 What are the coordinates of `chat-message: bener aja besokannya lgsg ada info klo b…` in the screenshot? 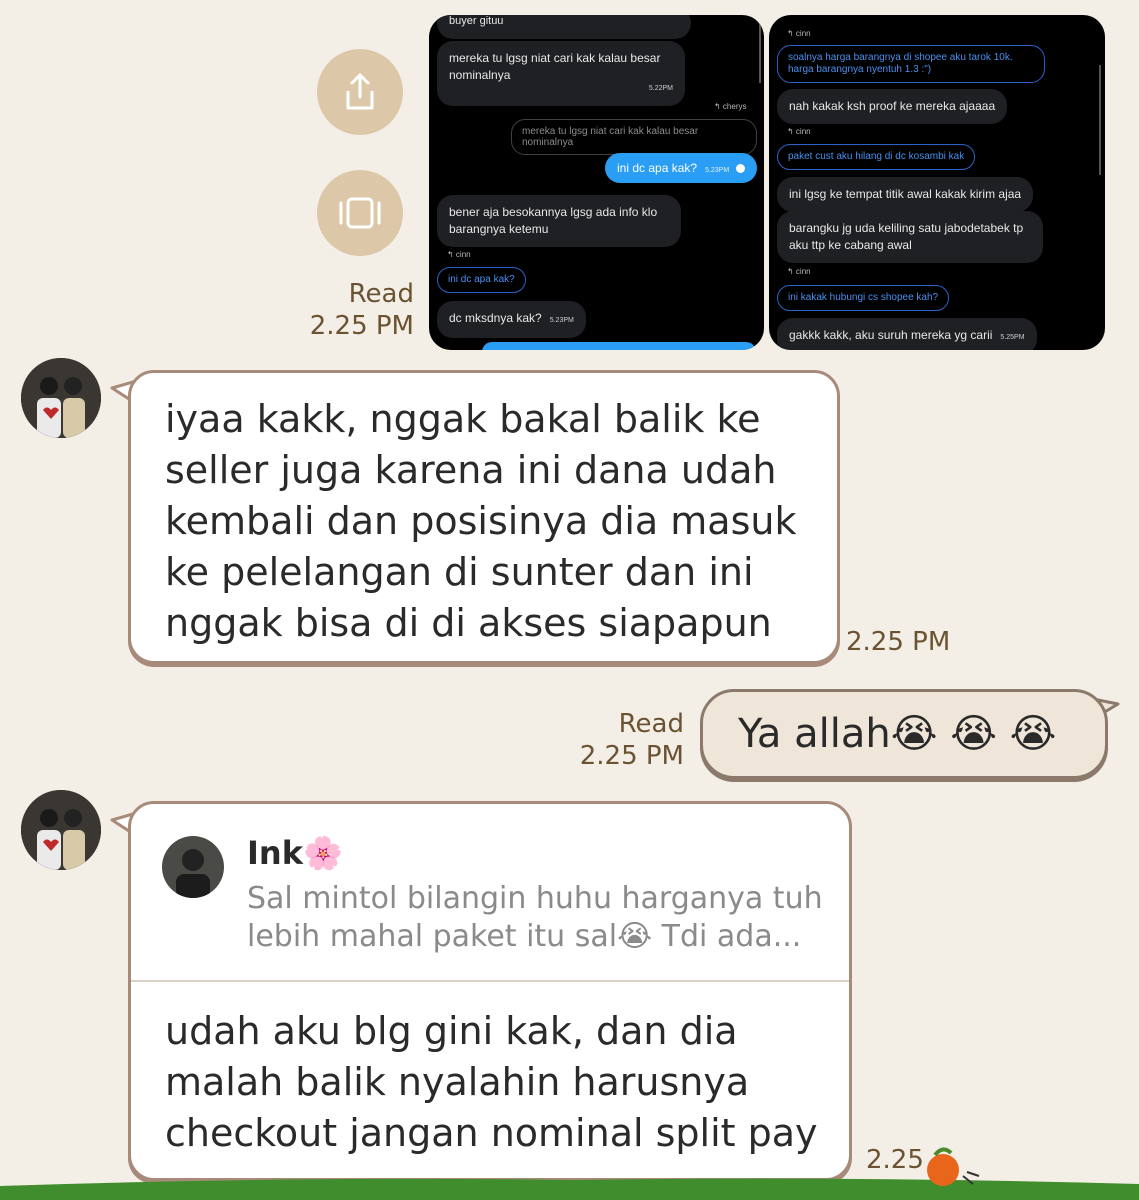 It's located at (559, 221).